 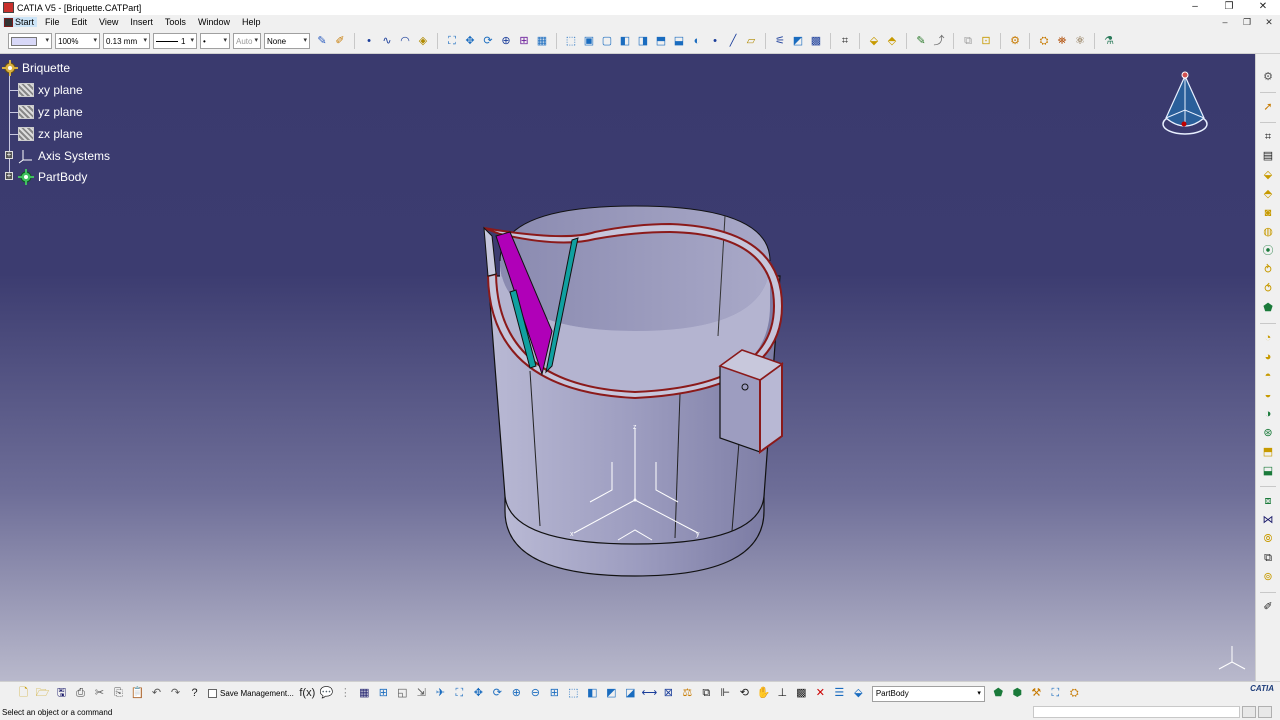 I want to click on transparency-combo: 100% ▾, so click(x=77, y=41).